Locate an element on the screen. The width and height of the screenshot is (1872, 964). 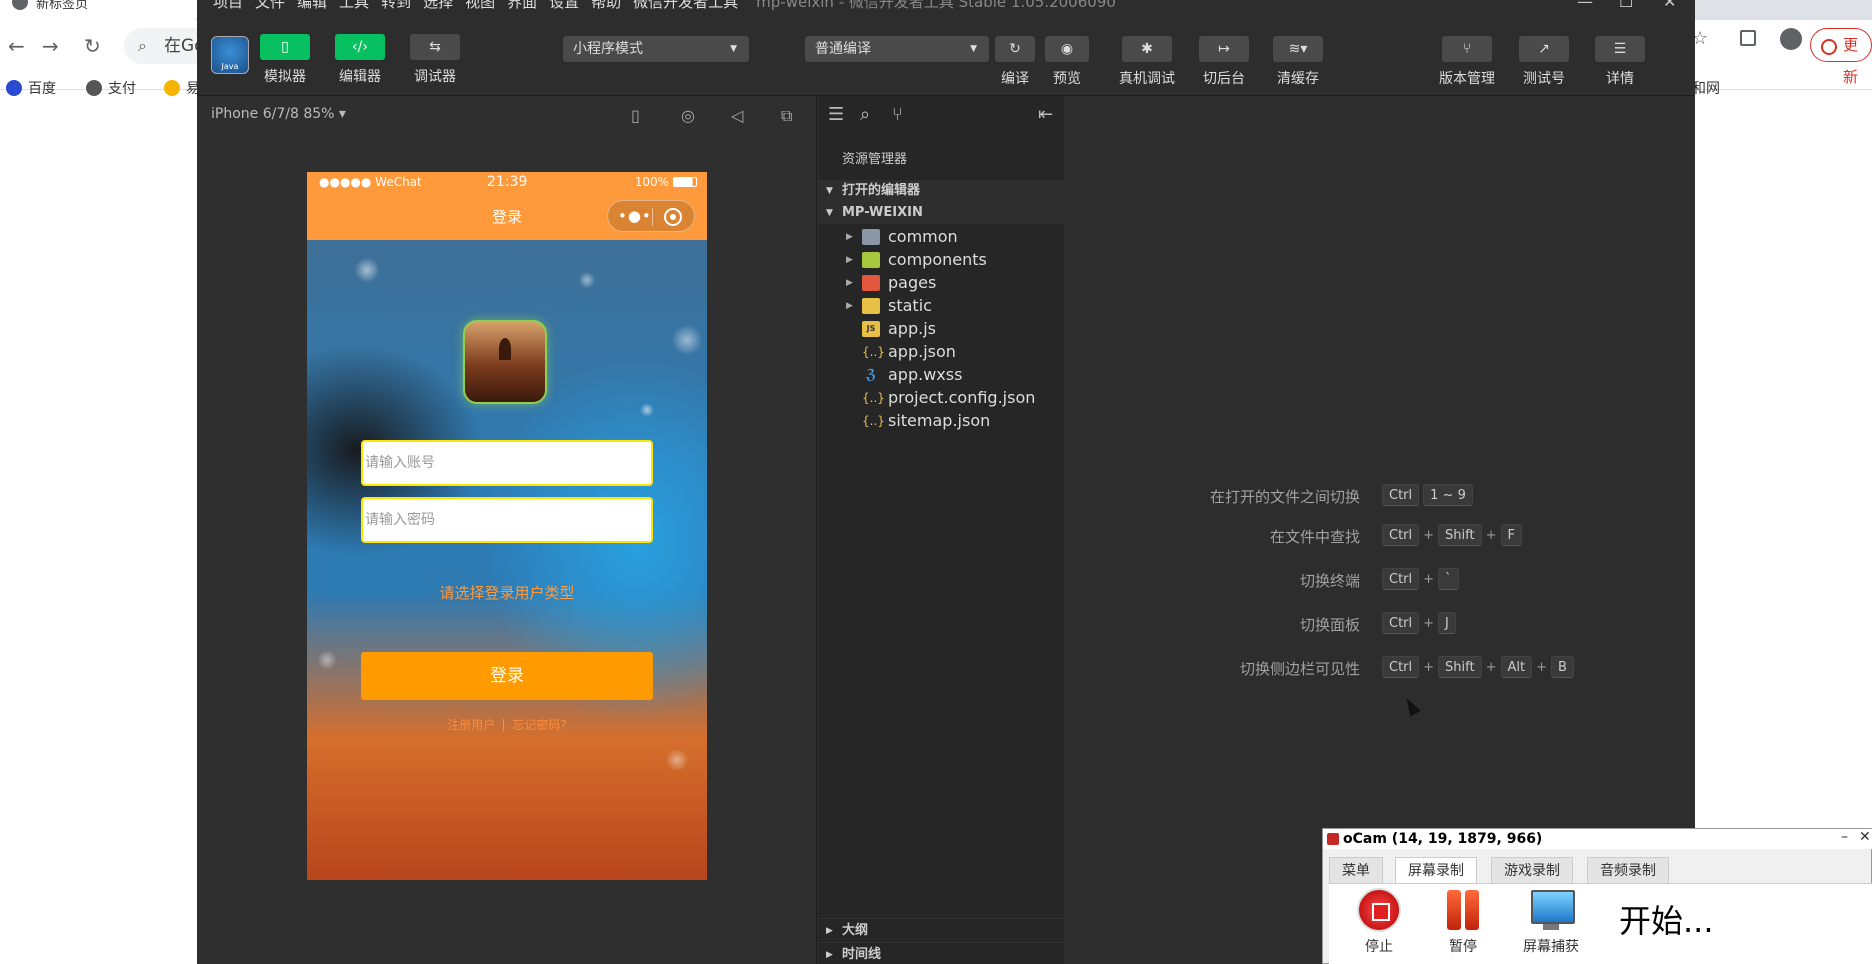
tree-file-sitemap: {..} sitemap.json is located at coordinates (941, 421).